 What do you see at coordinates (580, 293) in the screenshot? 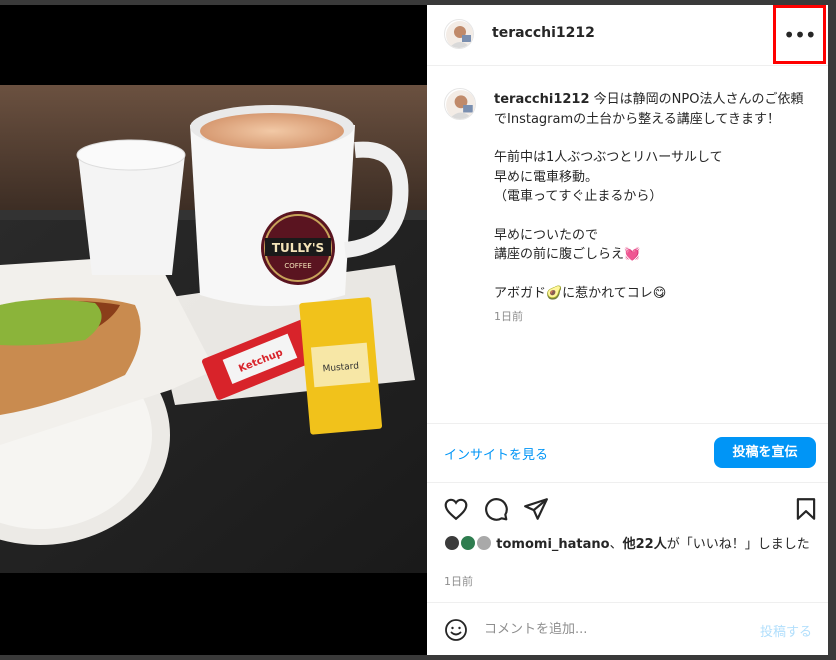
I see `caption-line: アボガド🥑に惹かれてコレ😋` at bounding box center [580, 293].